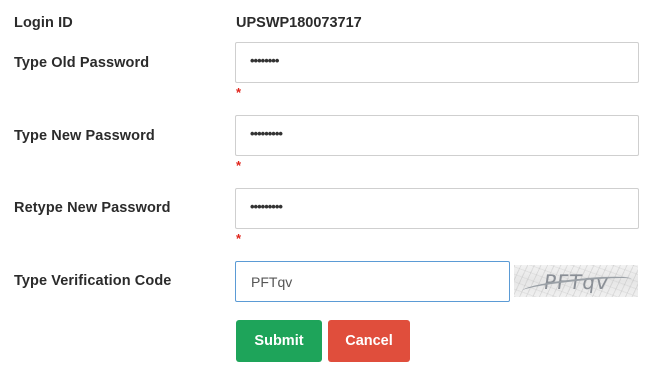 The height and width of the screenshot is (367, 645). What do you see at coordinates (82, 63) in the screenshot?
I see `old-password-label: Type Old Password` at bounding box center [82, 63].